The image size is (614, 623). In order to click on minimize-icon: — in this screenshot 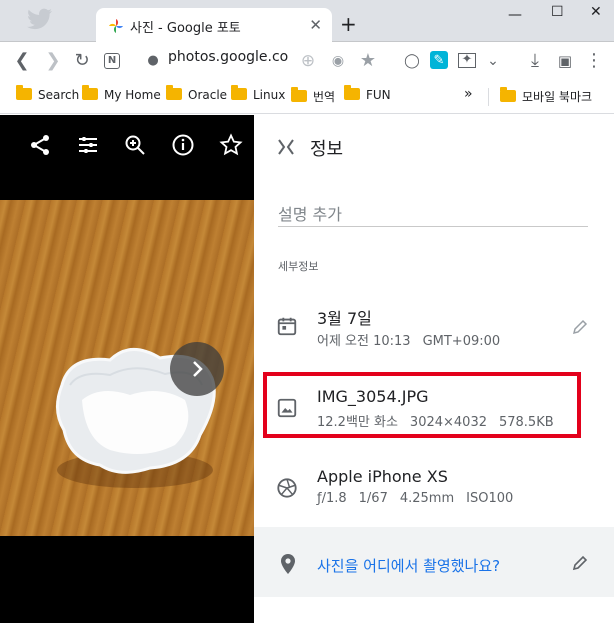, I will do `click(515, 15)`.